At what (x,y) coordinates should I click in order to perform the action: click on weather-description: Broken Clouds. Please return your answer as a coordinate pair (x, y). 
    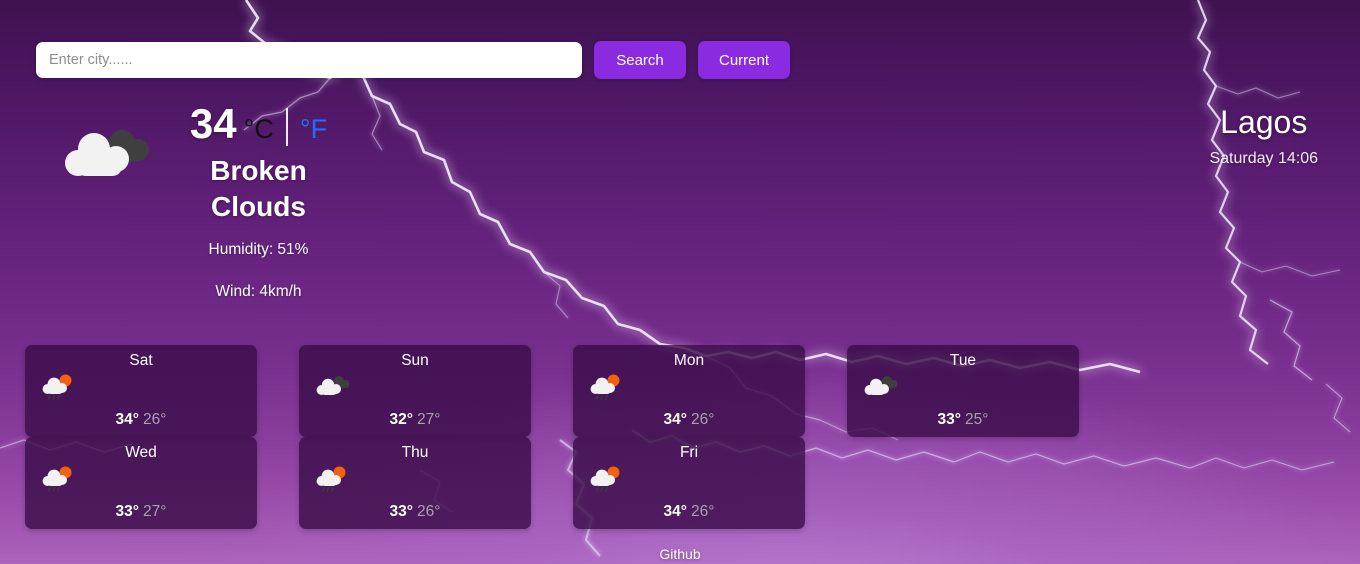
    Looking at the image, I should click on (258, 188).